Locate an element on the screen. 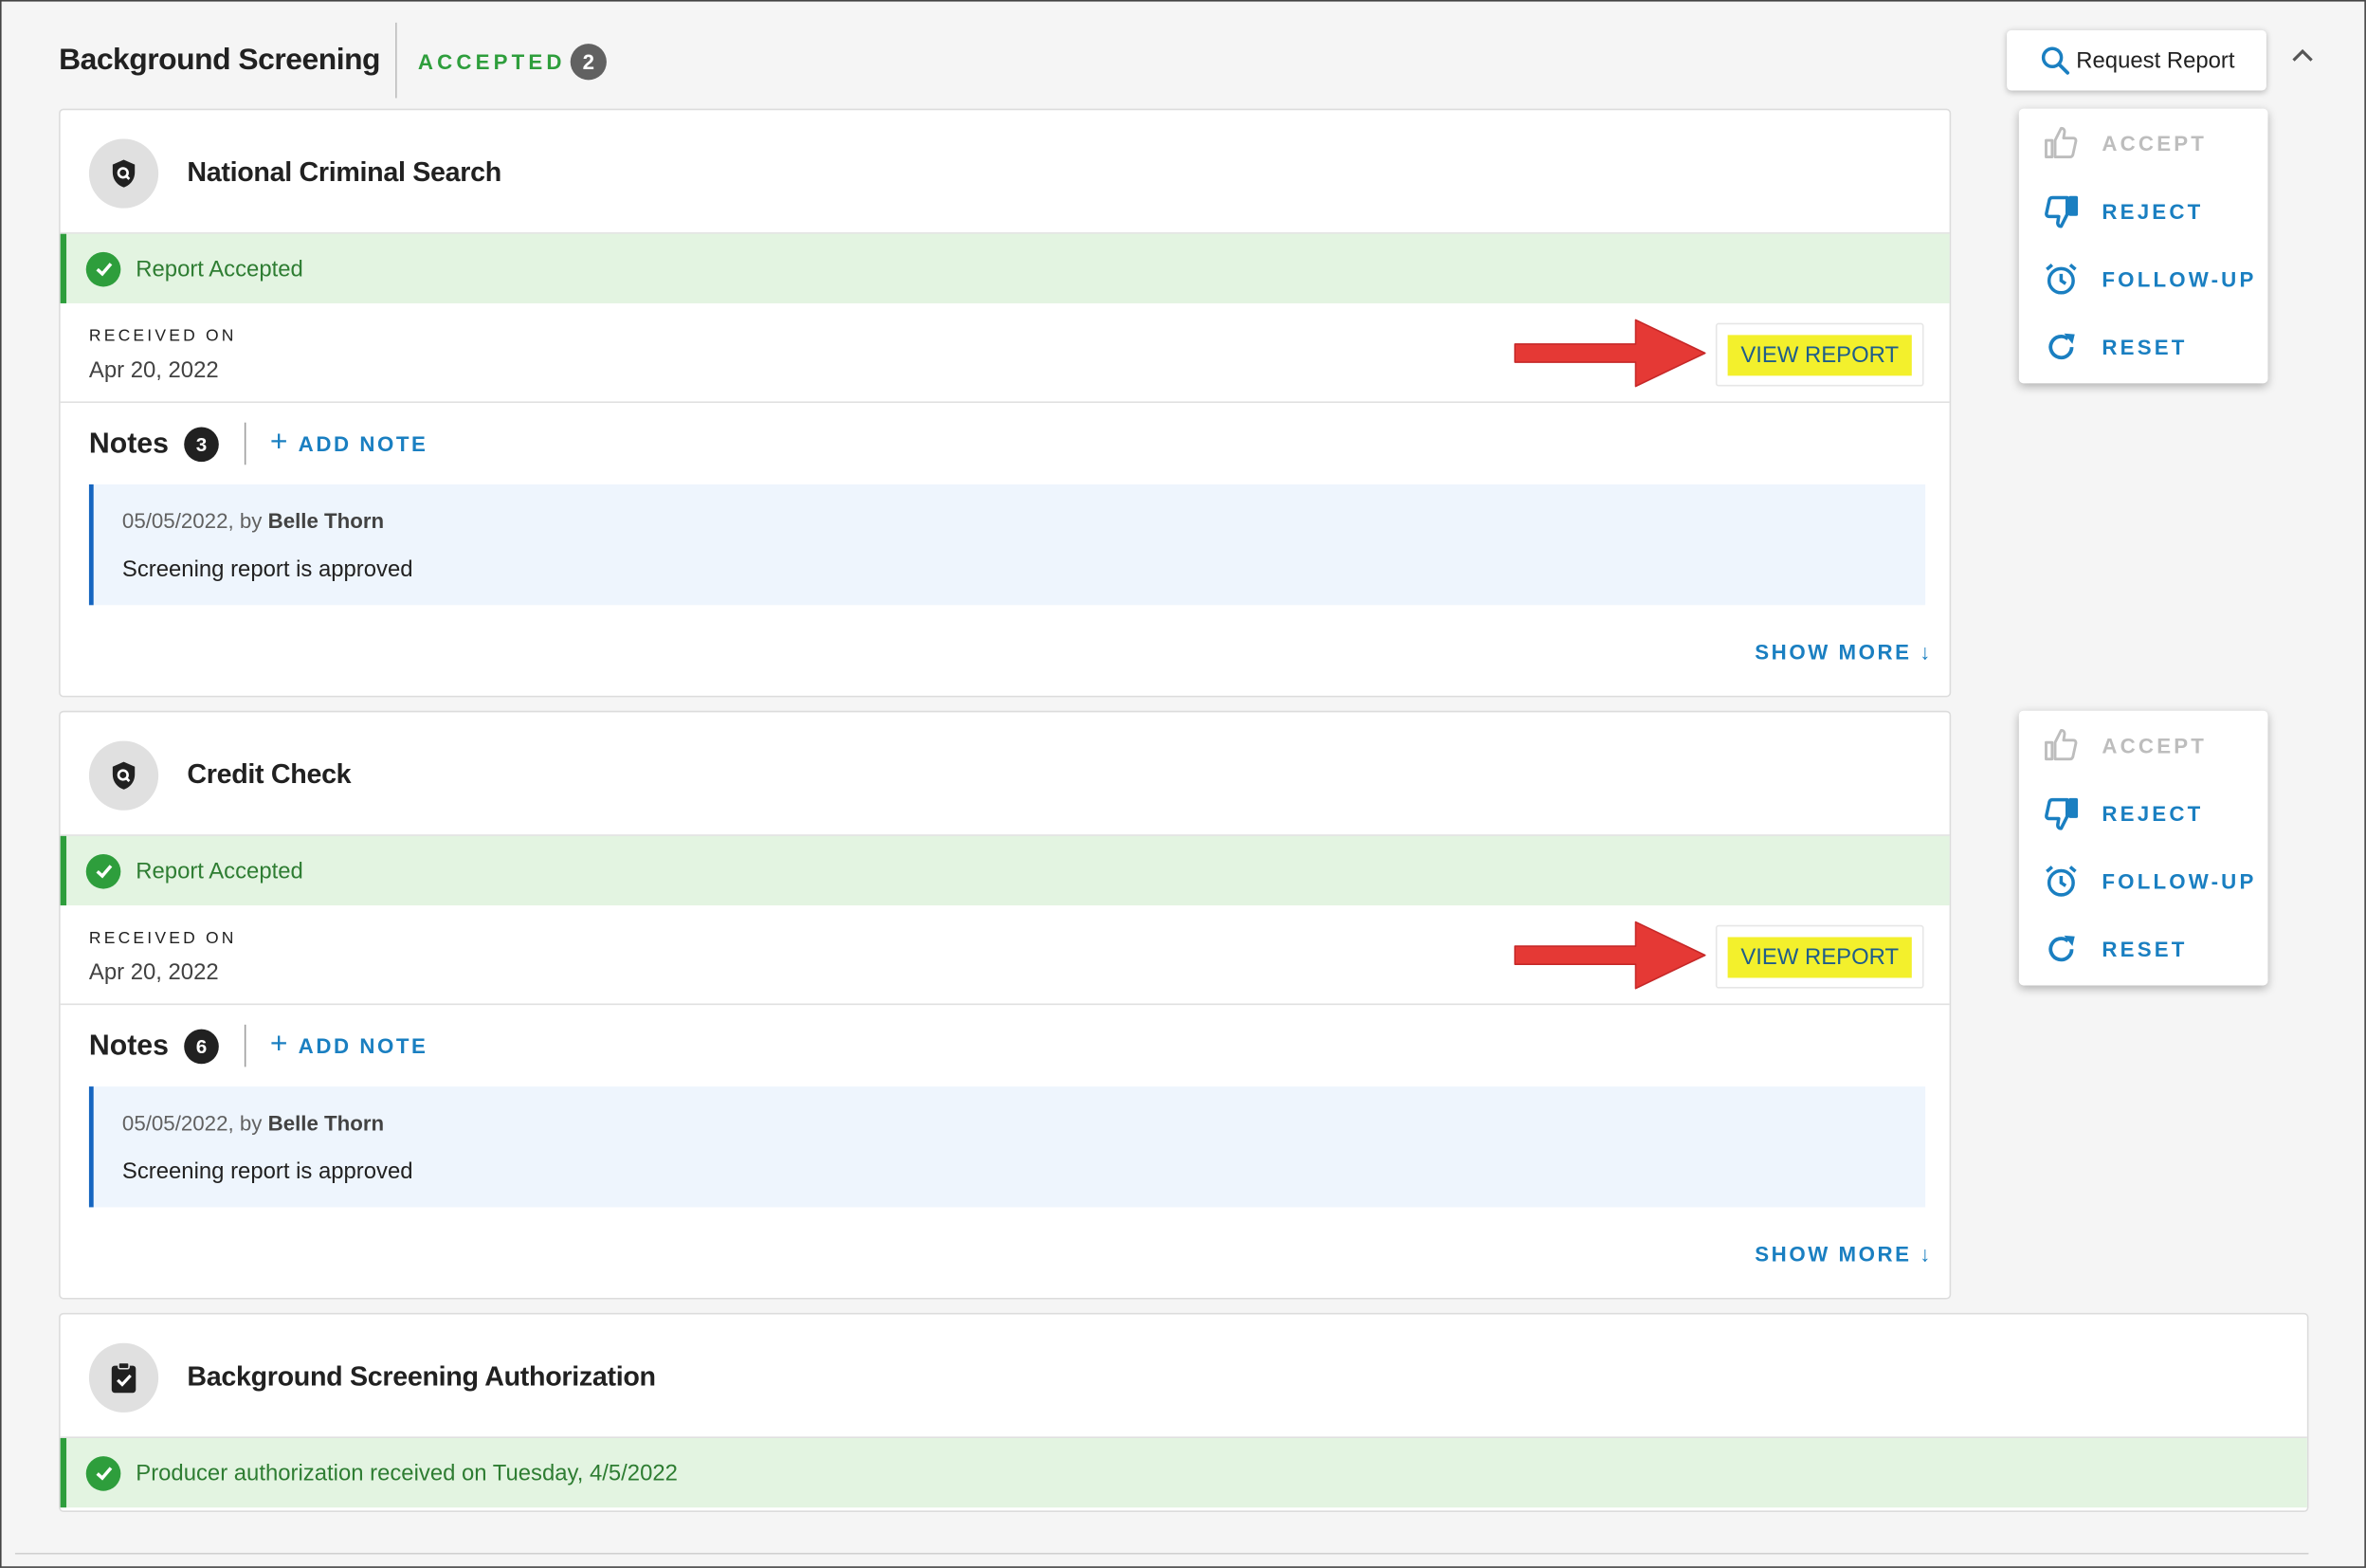 This screenshot has height=1568, width=2366. status-label: ACCEPTED is located at coordinates (491, 61).